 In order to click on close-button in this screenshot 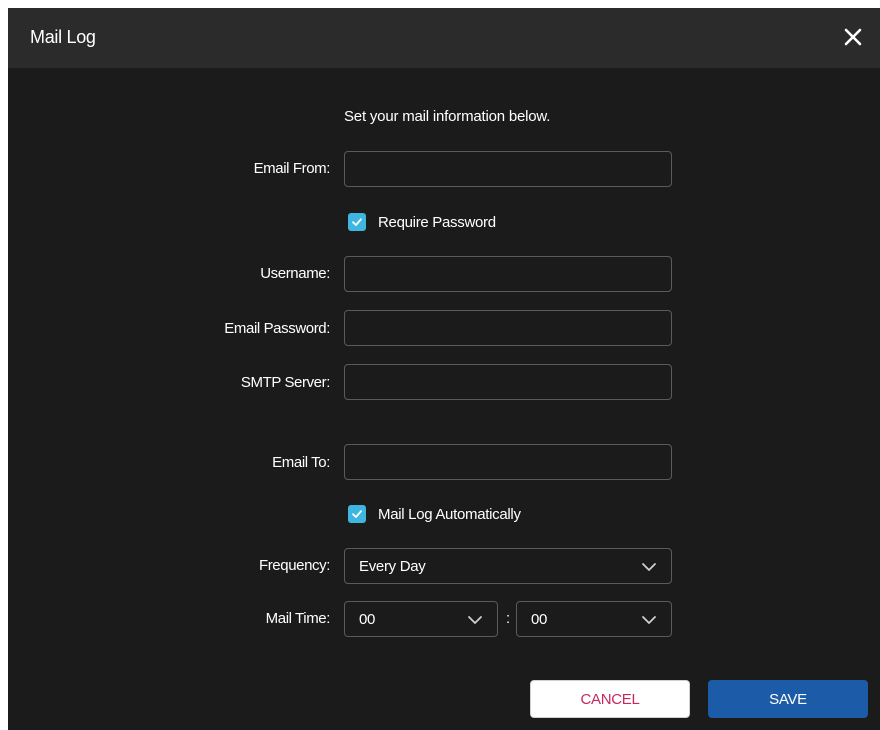, I will do `click(853, 37)`.